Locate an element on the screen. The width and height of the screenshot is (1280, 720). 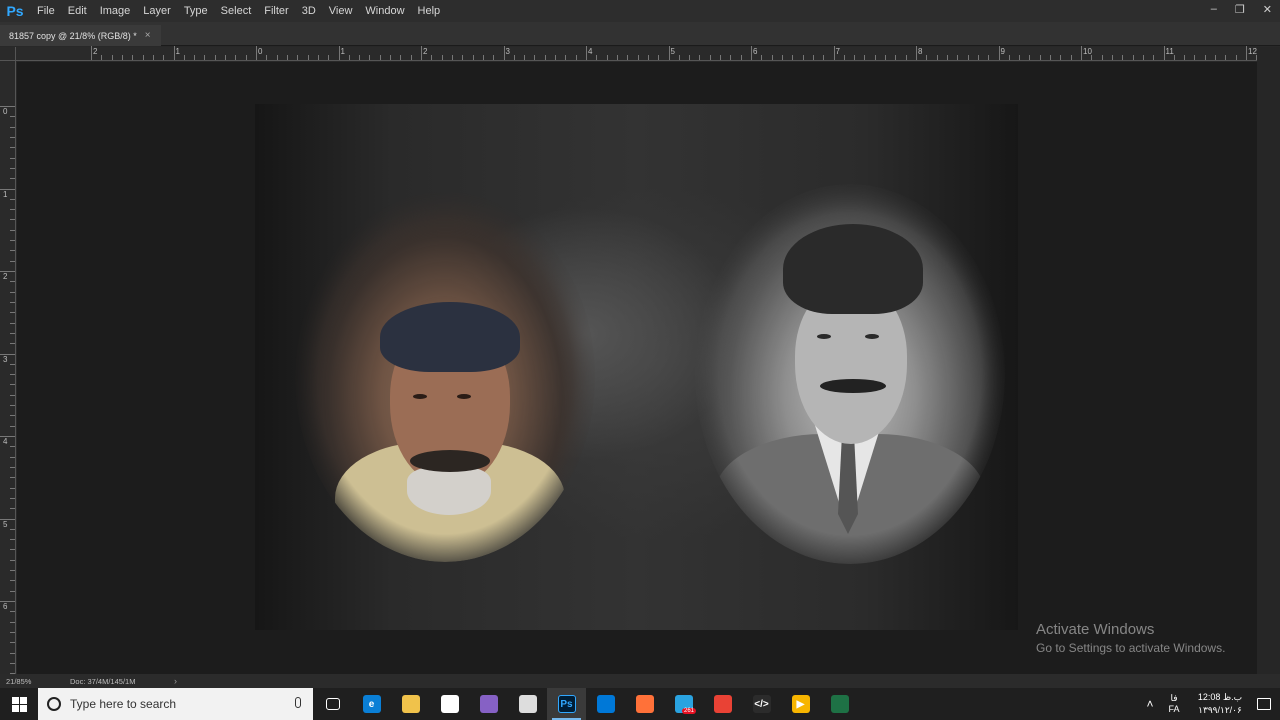
spreadsheet-icon is located at coordinates (839, 704).